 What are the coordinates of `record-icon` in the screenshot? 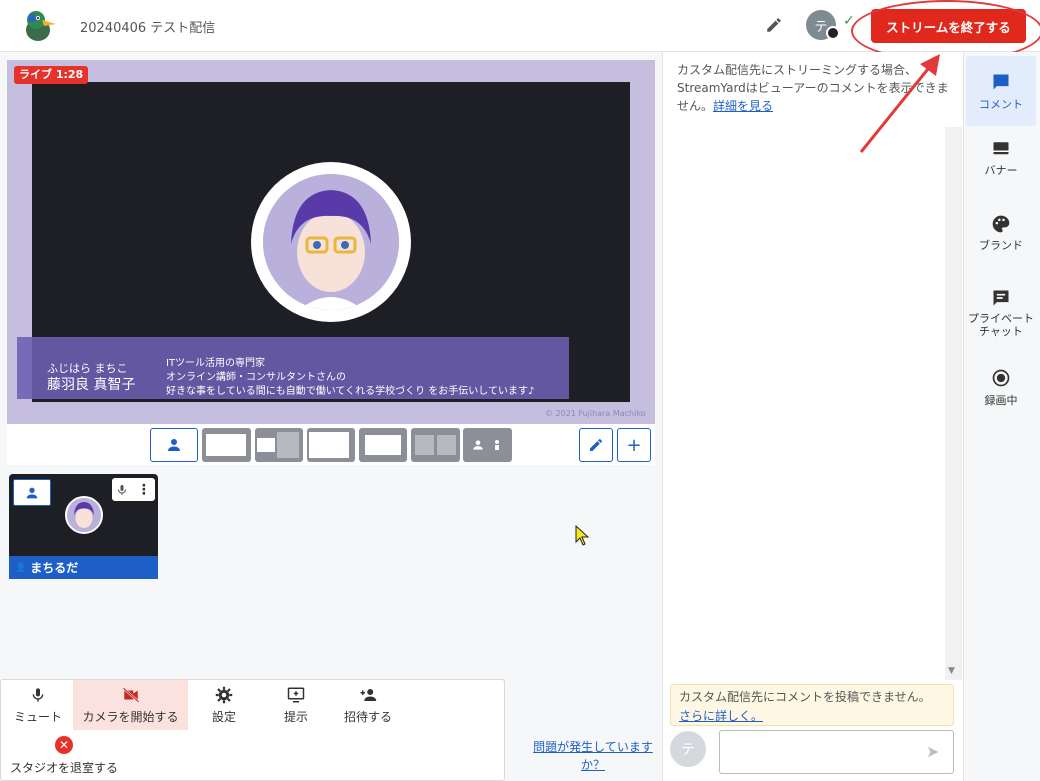 It's located at (1001, 378).